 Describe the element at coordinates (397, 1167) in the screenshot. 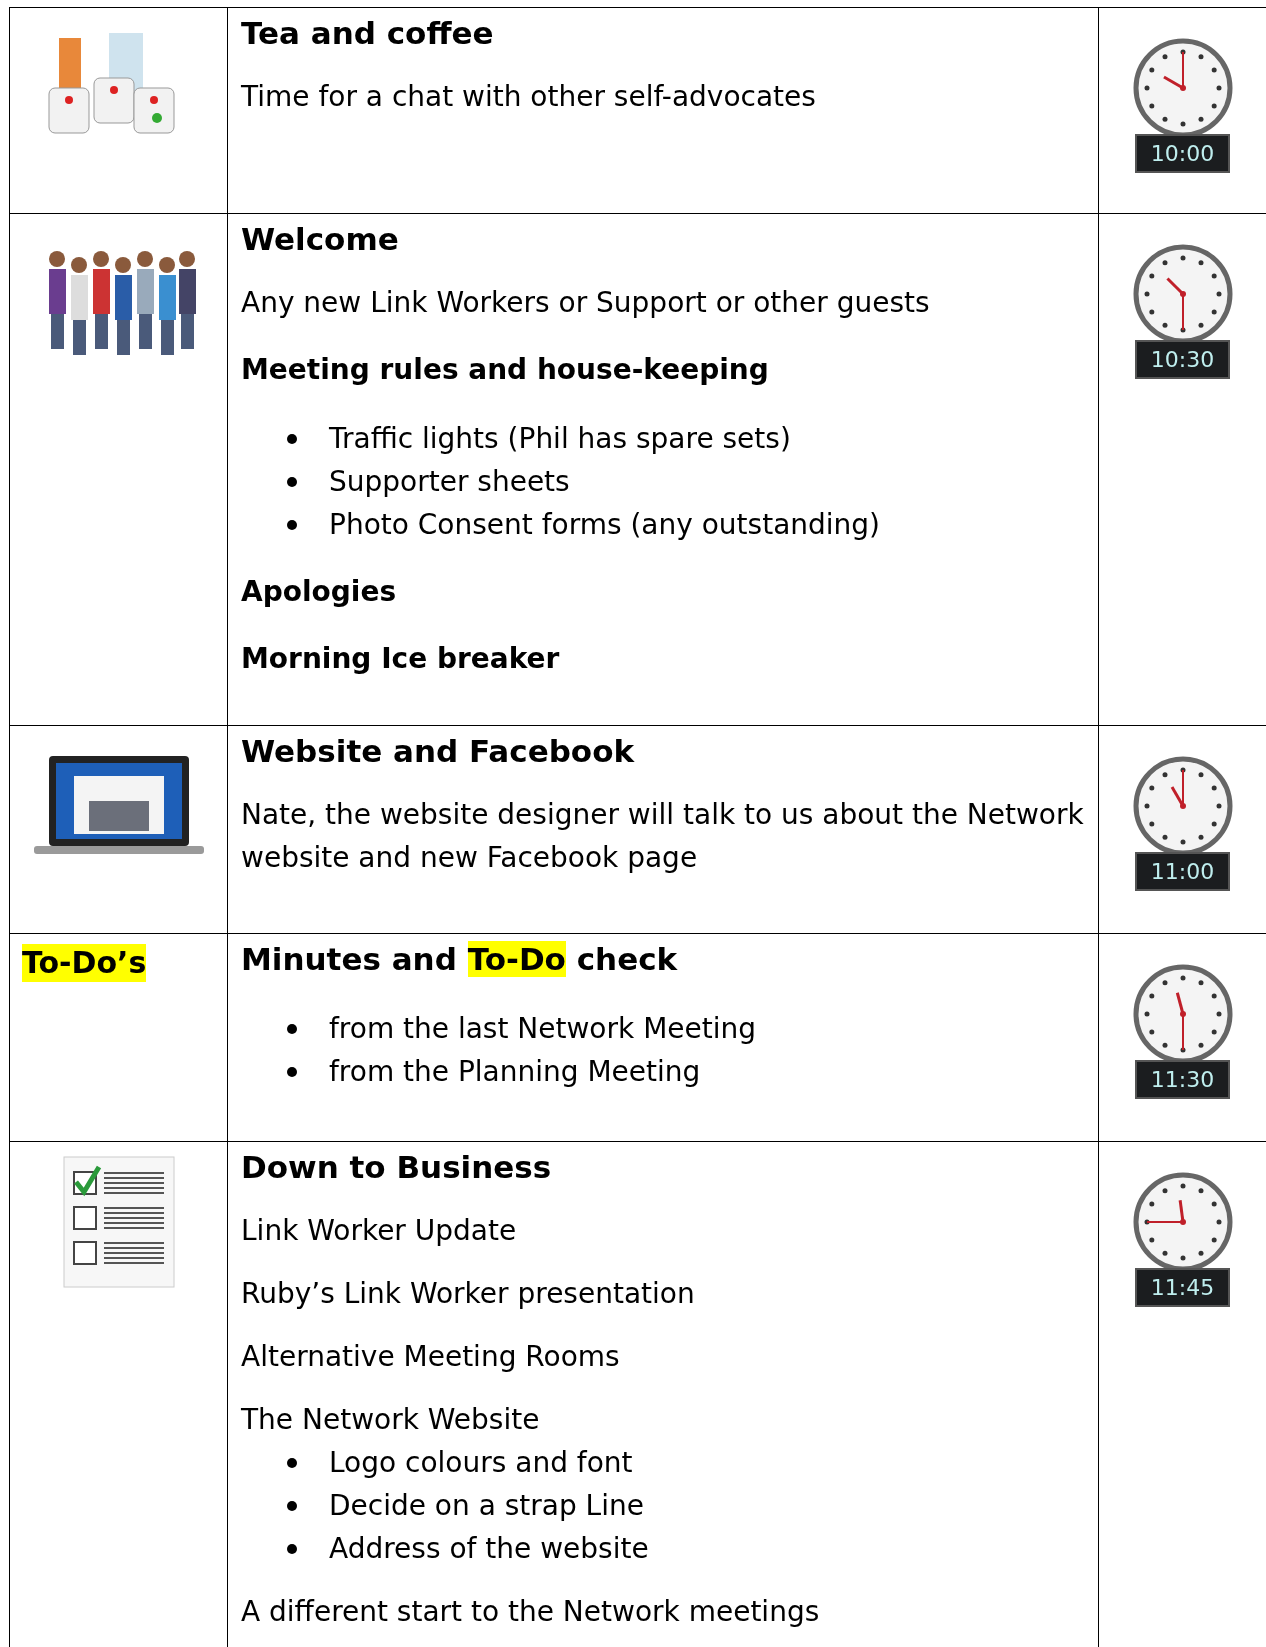

I see `section-heading: Down to Business` at that location.